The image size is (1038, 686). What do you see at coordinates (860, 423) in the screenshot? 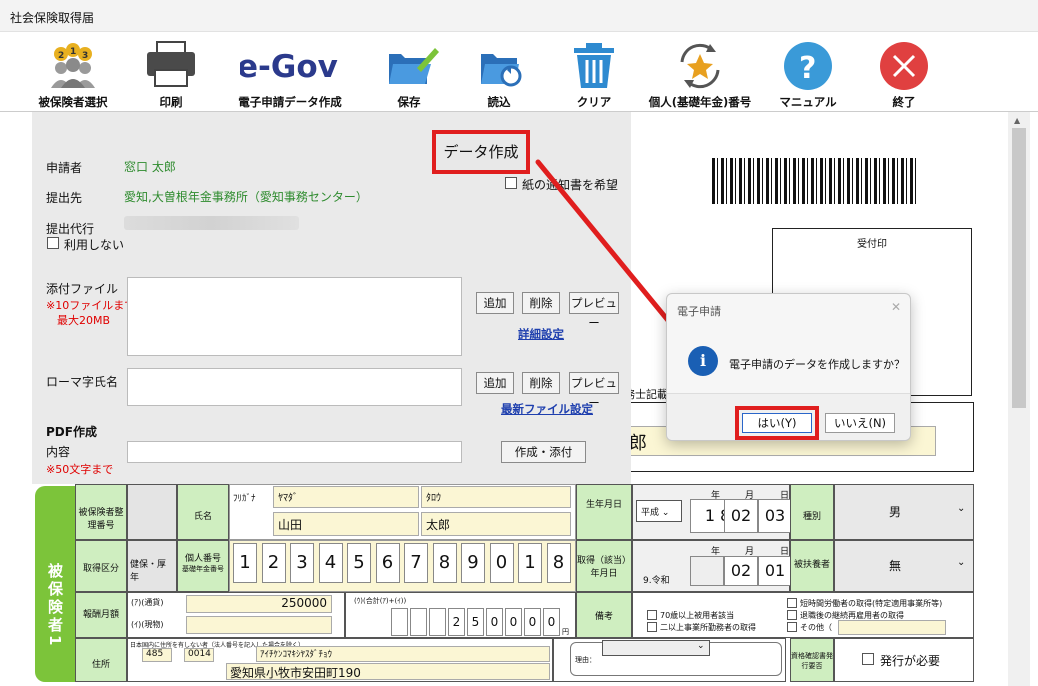
I see `no-button: いいえ(N)` at bounding box center [860, 423].